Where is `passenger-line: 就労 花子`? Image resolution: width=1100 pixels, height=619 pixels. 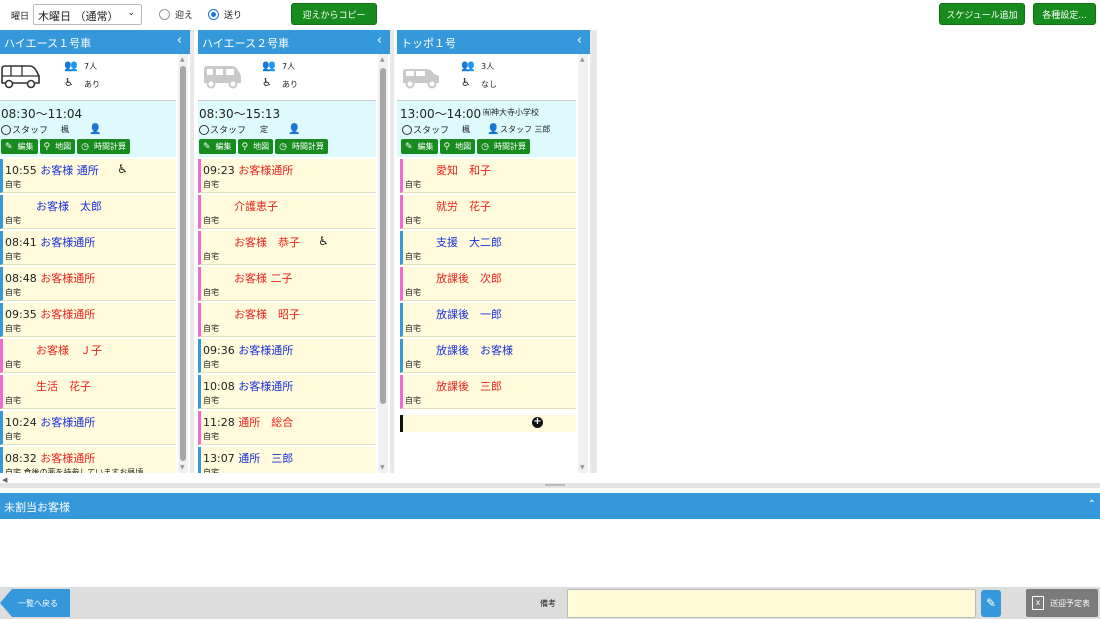 passenger-line: 就労 花子 is located at coordinates (463, 206).